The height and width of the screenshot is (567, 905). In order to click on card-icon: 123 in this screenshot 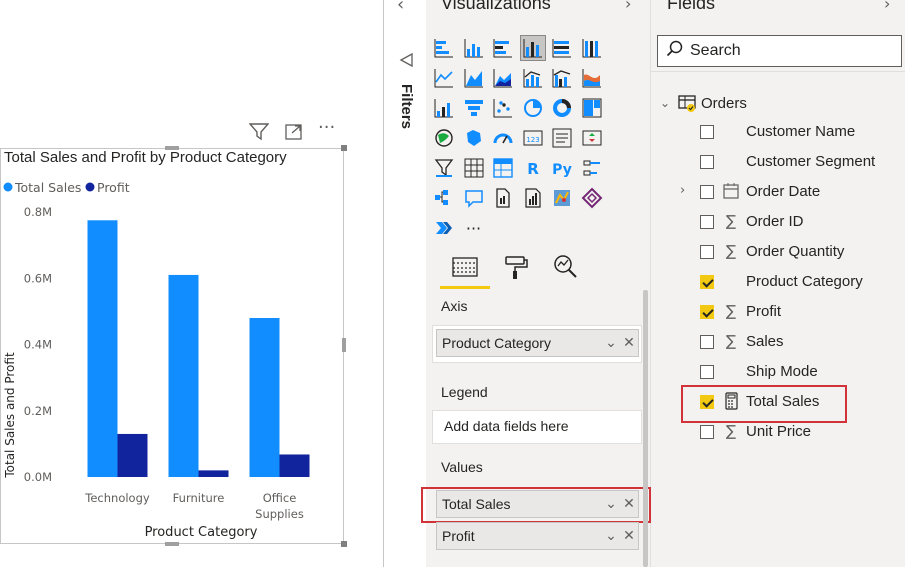, I will do `click(533, 138)`.